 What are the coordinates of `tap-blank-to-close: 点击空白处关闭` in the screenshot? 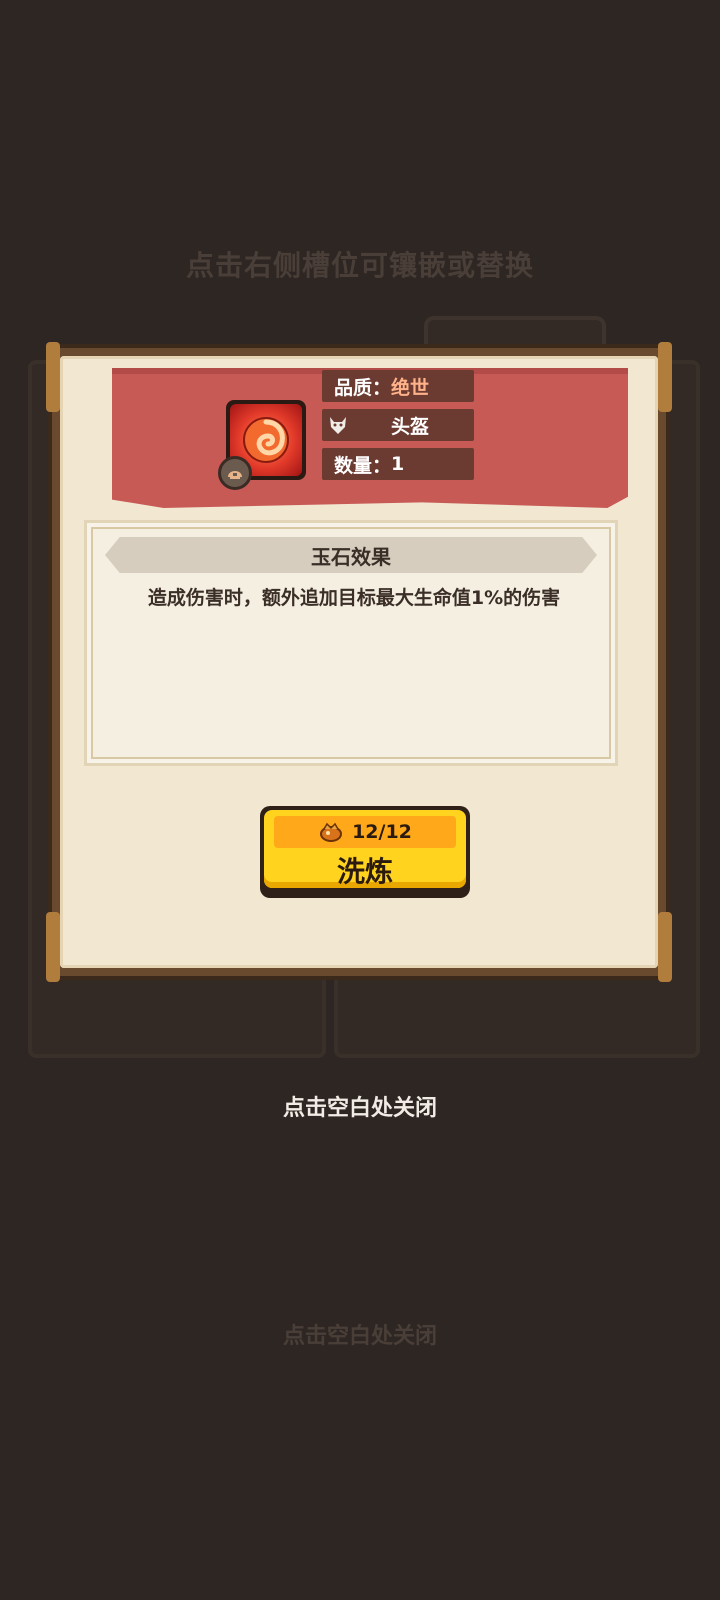 It's located at (360, 1106).